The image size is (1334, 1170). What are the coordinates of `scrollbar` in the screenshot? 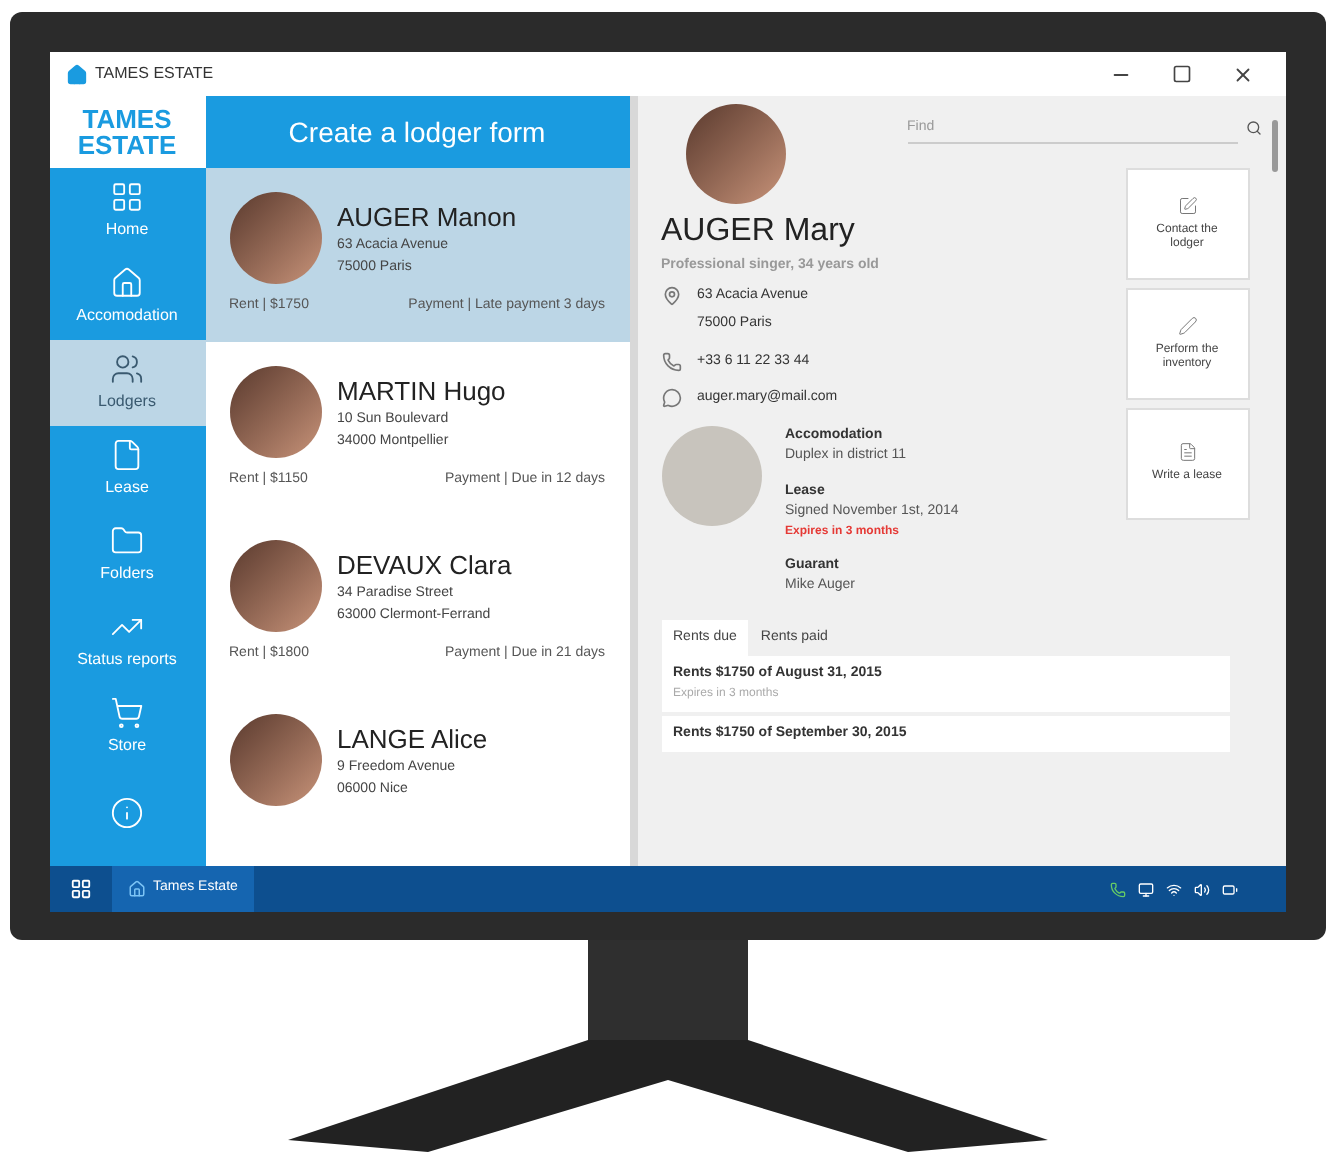 It's located at (1274, 146).